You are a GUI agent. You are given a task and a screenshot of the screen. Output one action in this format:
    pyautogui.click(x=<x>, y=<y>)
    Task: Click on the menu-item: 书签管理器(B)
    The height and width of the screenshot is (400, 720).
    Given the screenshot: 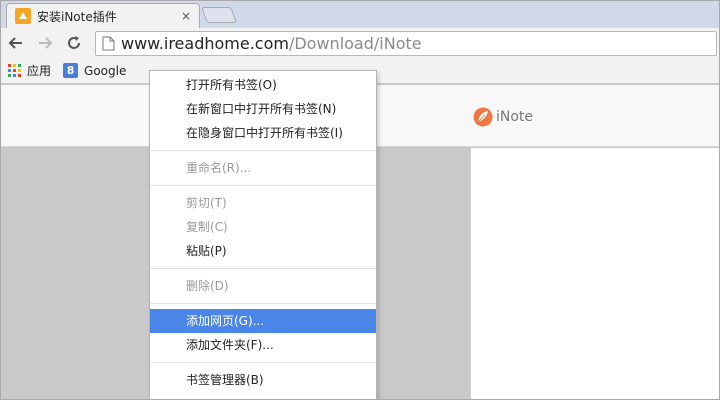 What is the action you would take?
    pyautogui.click(x=263, y=380)
    